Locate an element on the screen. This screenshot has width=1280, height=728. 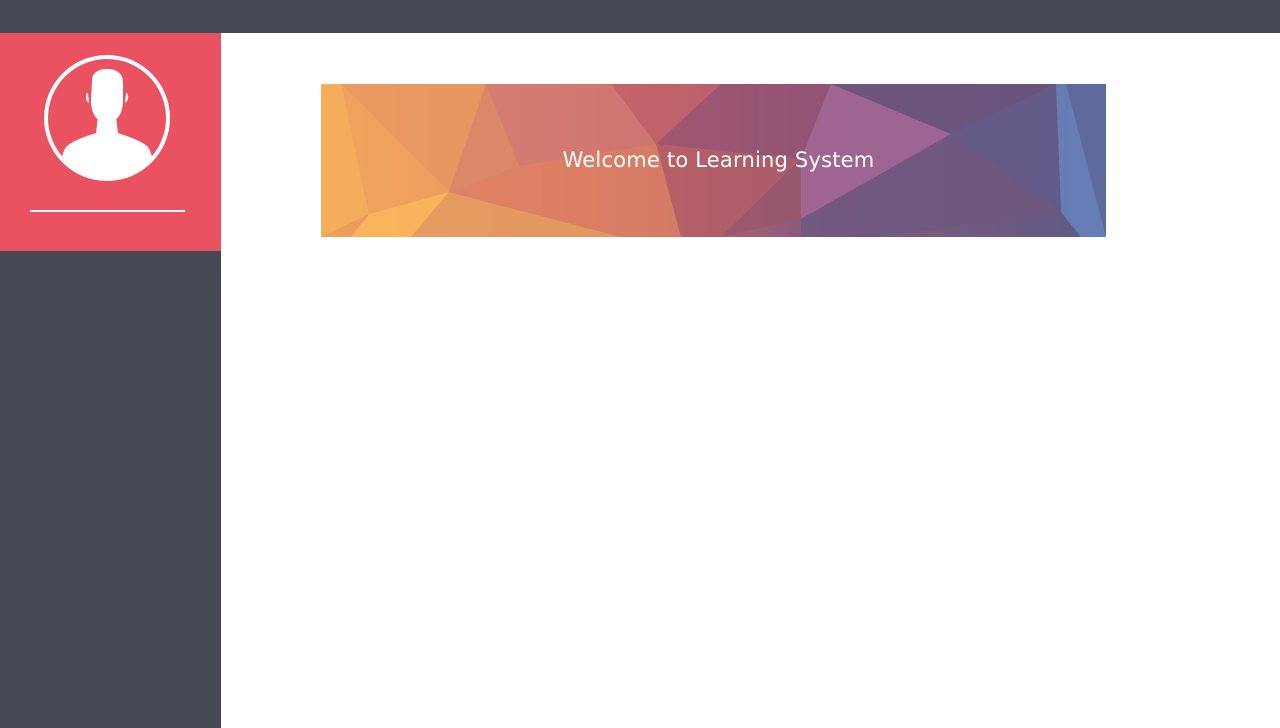
banner-title: Welcome to Learning System is located at coordinates (718, 159).